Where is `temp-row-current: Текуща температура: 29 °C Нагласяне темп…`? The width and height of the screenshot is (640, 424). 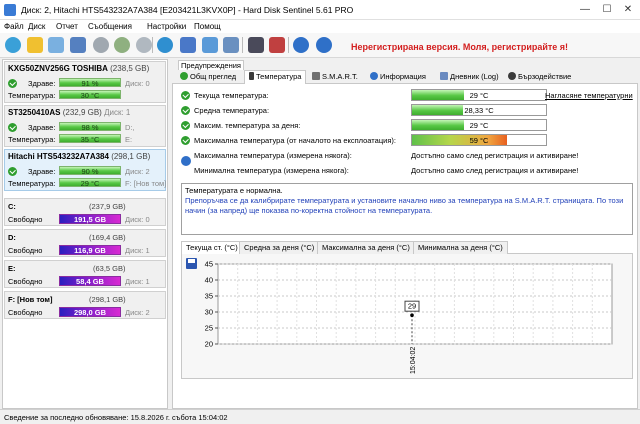
temp-row-current: Текуща температура: 29 °C Нагласяне темп… is located at coordinates (406, 95).